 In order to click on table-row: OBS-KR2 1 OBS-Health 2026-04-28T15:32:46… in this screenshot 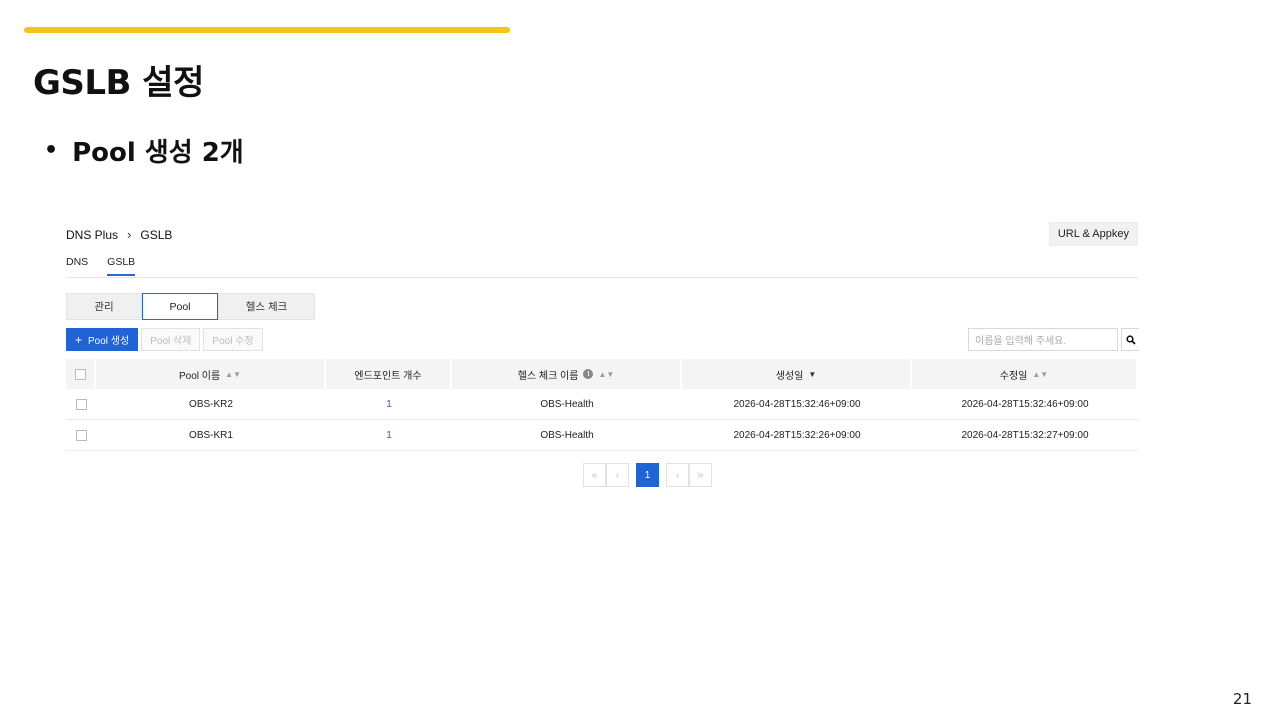, I will do `click(602, 404)`.